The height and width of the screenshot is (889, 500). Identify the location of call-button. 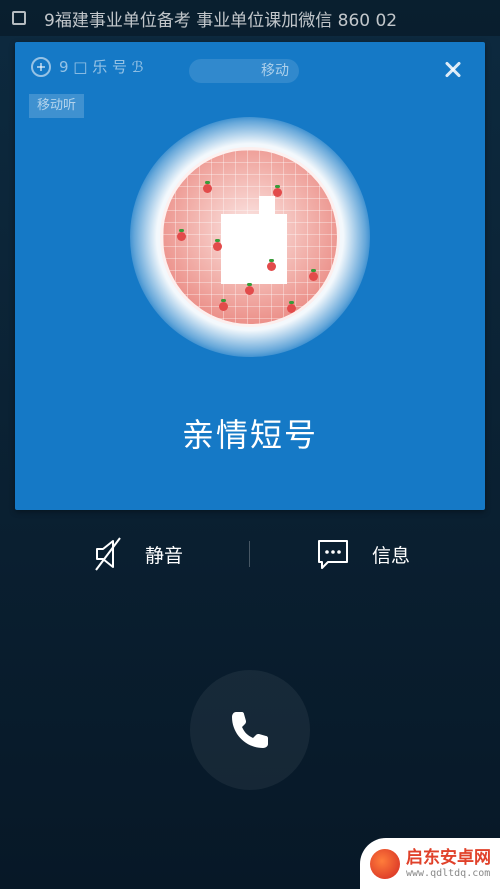
(250, 730).